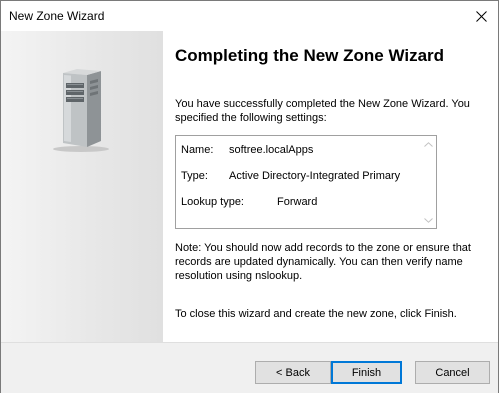 This screenshot has width=499, height=393. What do you see at coordinates (297, 202) in the screenshot?
I see `lookup-type-value: Forward` at bounding box center [297, 202].